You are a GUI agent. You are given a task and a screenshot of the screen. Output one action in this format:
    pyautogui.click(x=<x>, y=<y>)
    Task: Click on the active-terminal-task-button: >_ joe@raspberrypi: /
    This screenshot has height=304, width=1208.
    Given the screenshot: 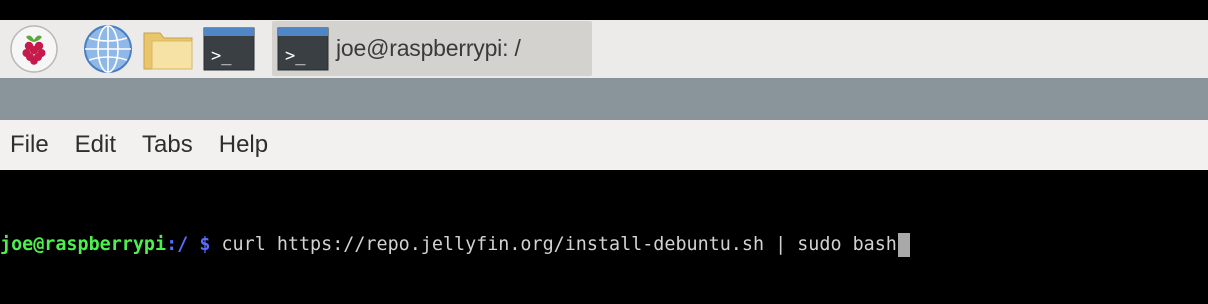 What is the action you would take?
    pyautogui.click(x=432, y=48)
    